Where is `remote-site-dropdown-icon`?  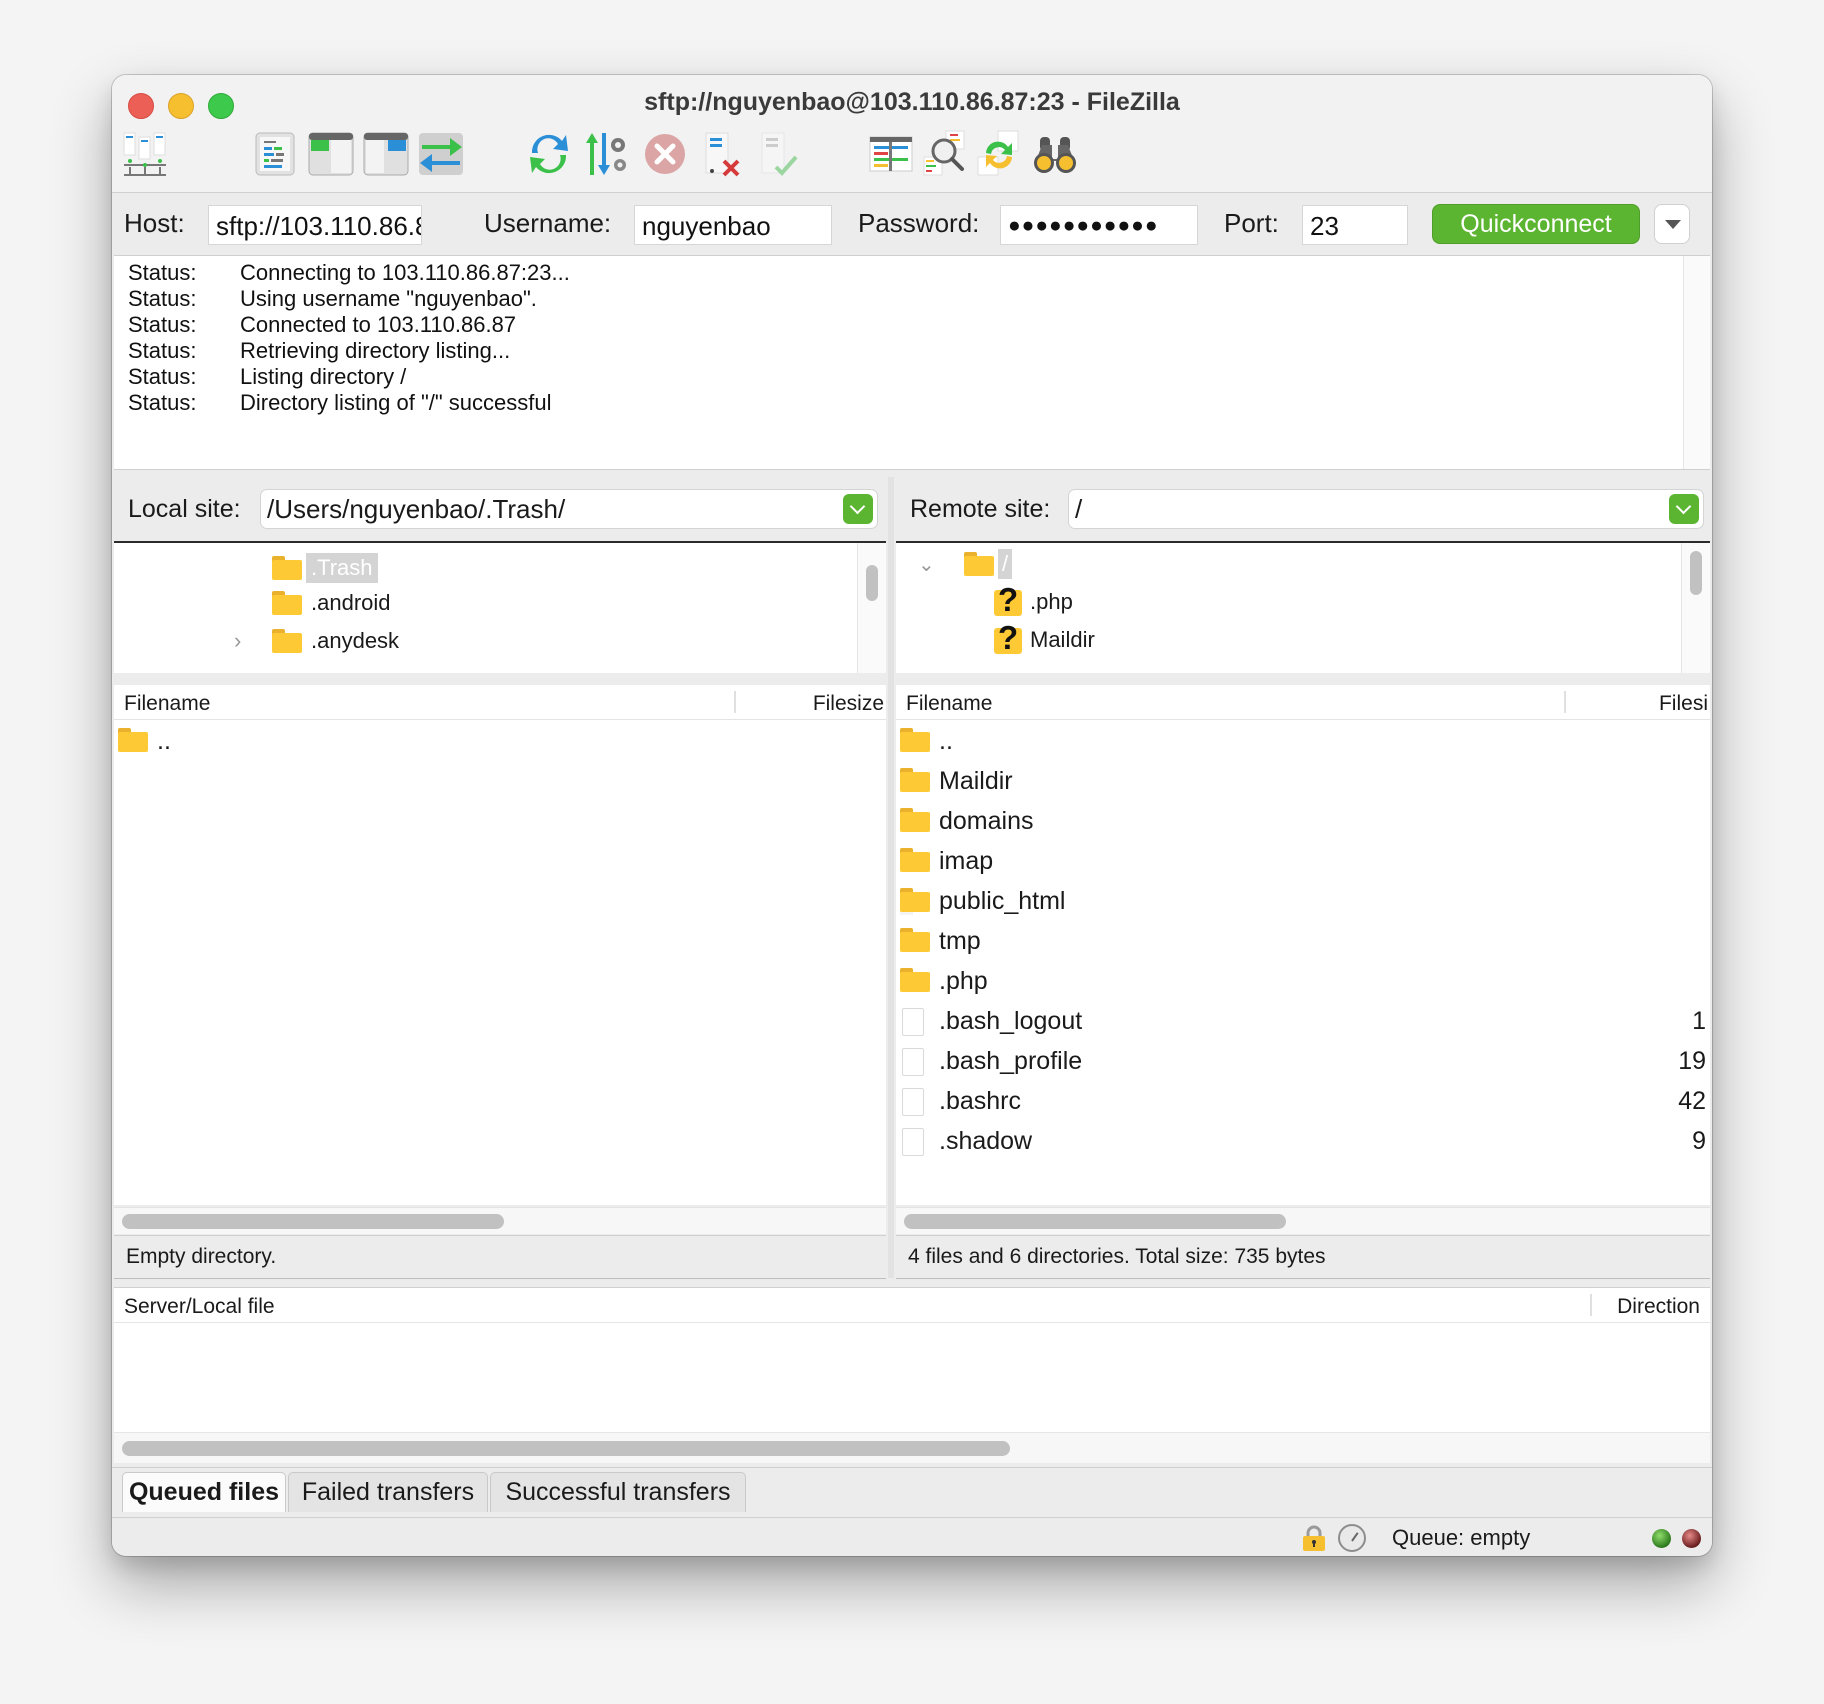 remote-site-dropdown-icon is located at coordinates (1684, 509).